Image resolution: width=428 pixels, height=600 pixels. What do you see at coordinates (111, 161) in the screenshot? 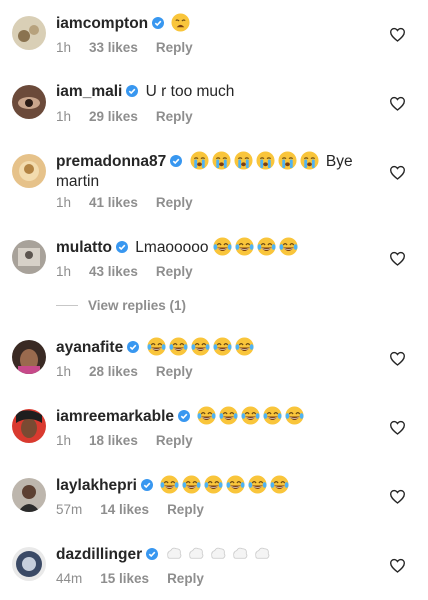
I see `comment-username: premadonna87` at bounding box center [111, 161].